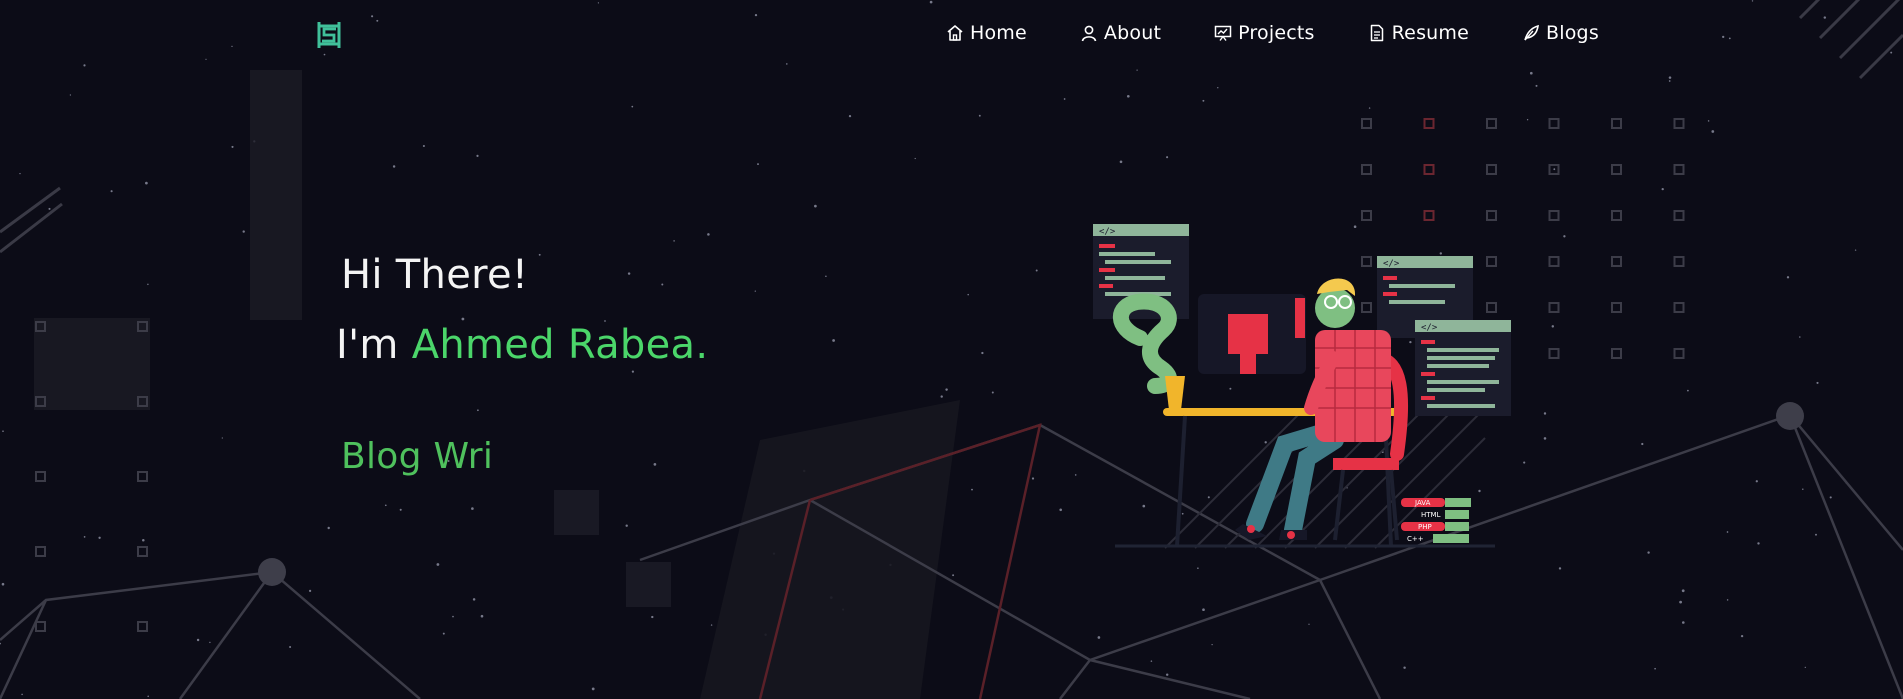 This screenshot has height=699, width=1903. Describe the element at coordinates (1415, 539) in the screenshot. I see `book-label: C++` at that location.